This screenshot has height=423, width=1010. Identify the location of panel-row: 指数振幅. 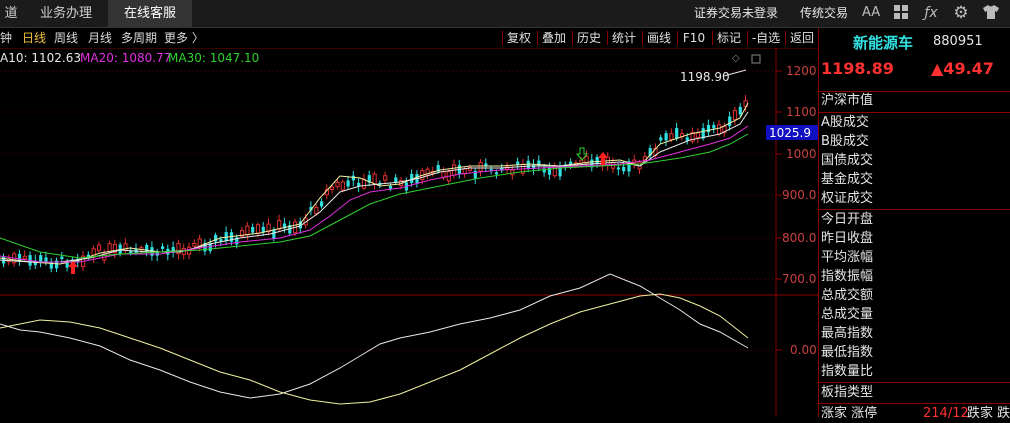
(847, 276).